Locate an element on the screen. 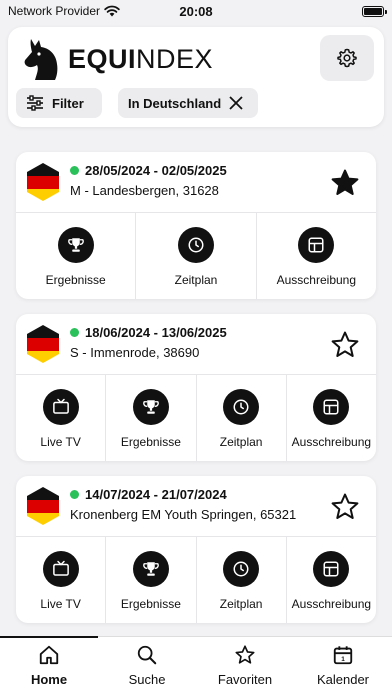  status-right is located at coordinates (374, 11).